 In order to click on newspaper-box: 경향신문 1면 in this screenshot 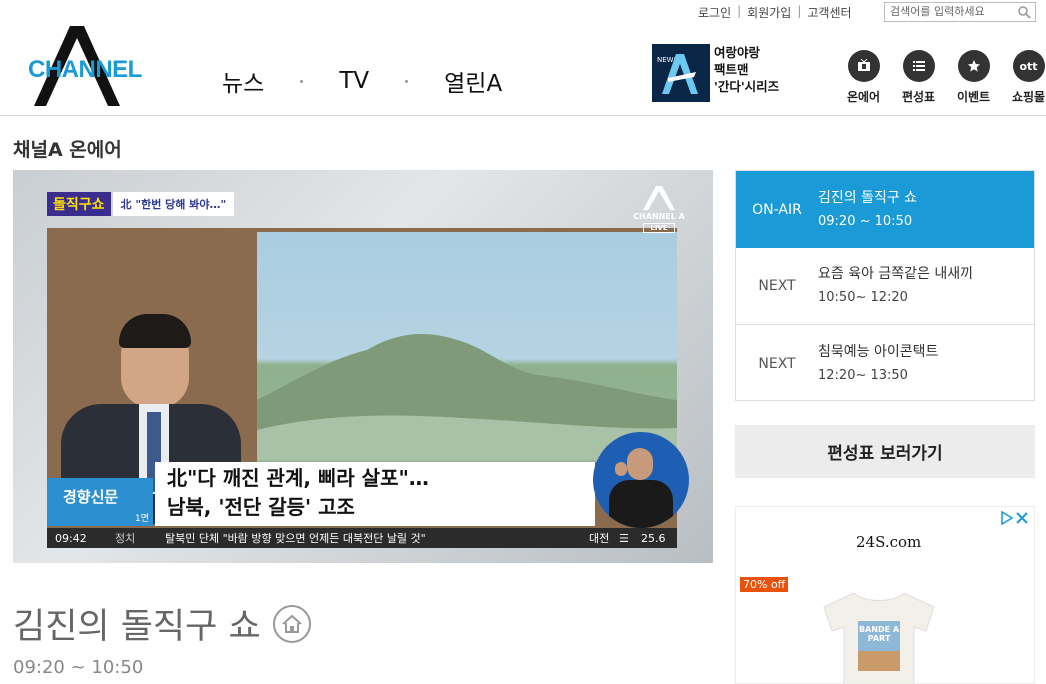, I will do `click(100, 502)`.